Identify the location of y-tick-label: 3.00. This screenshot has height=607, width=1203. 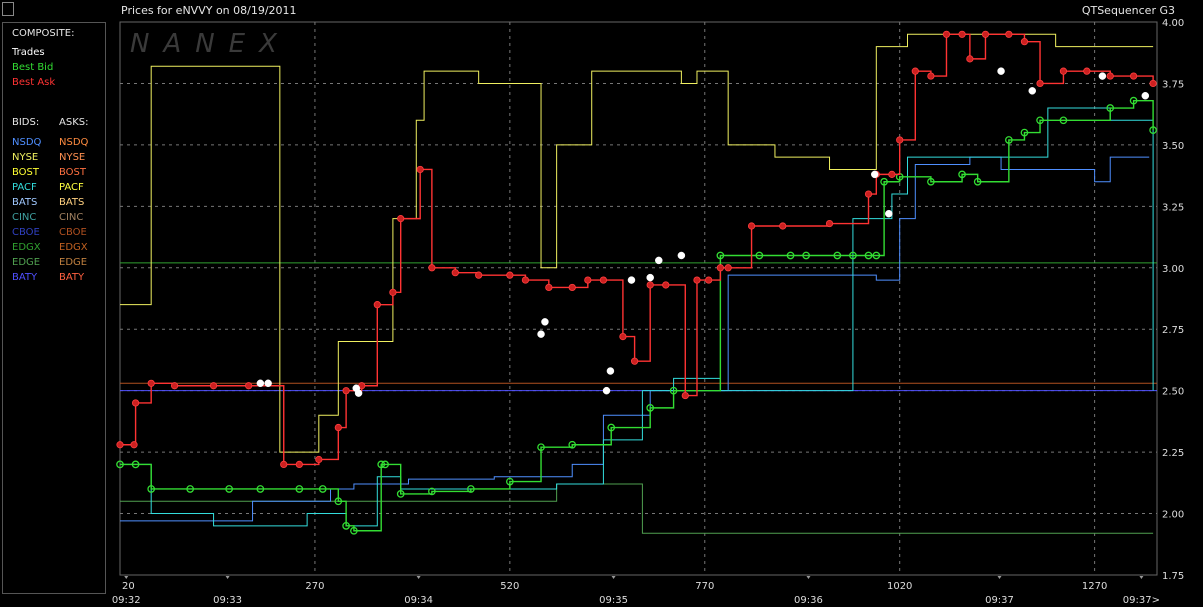
(1173, 269).